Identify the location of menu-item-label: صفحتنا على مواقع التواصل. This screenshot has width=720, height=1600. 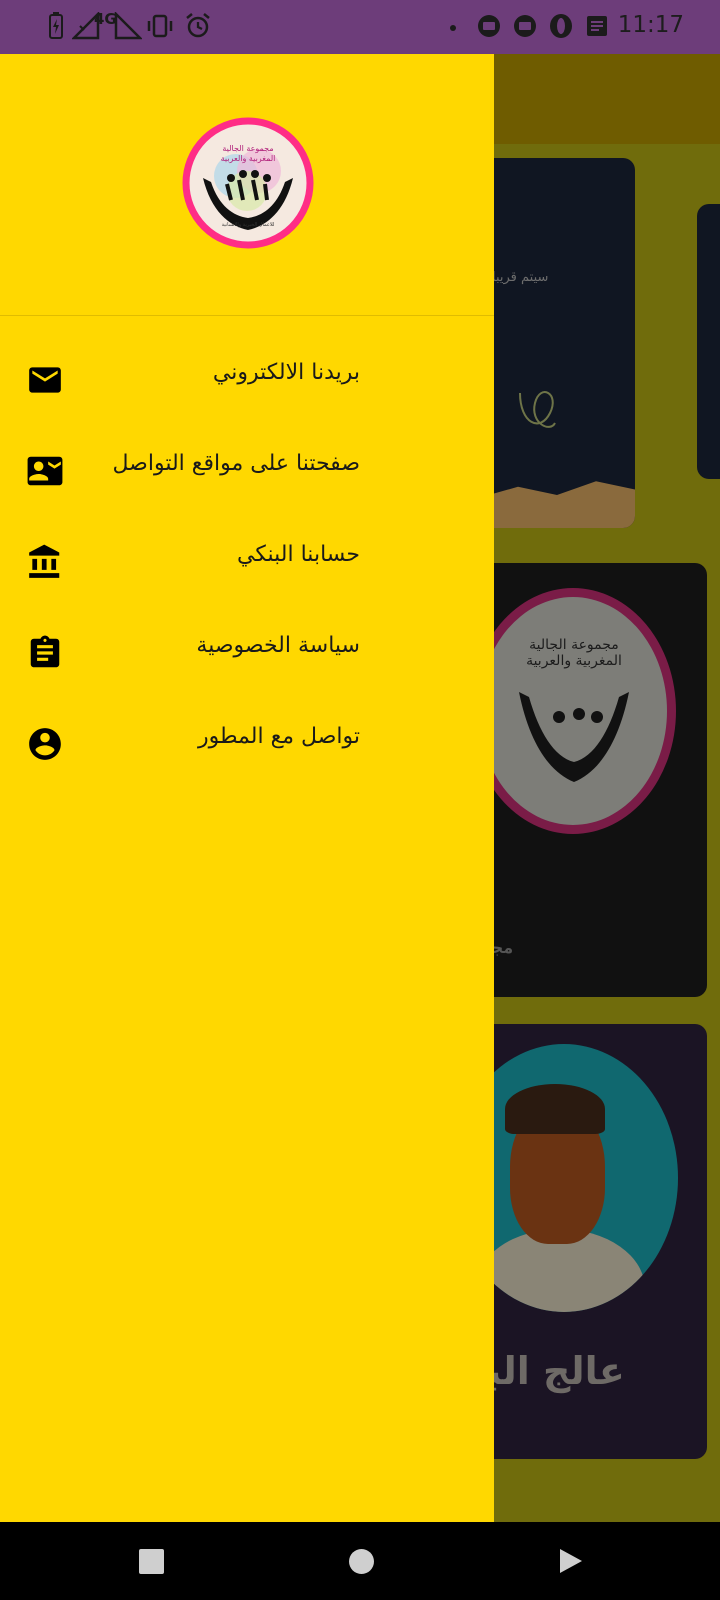
(236, 463).